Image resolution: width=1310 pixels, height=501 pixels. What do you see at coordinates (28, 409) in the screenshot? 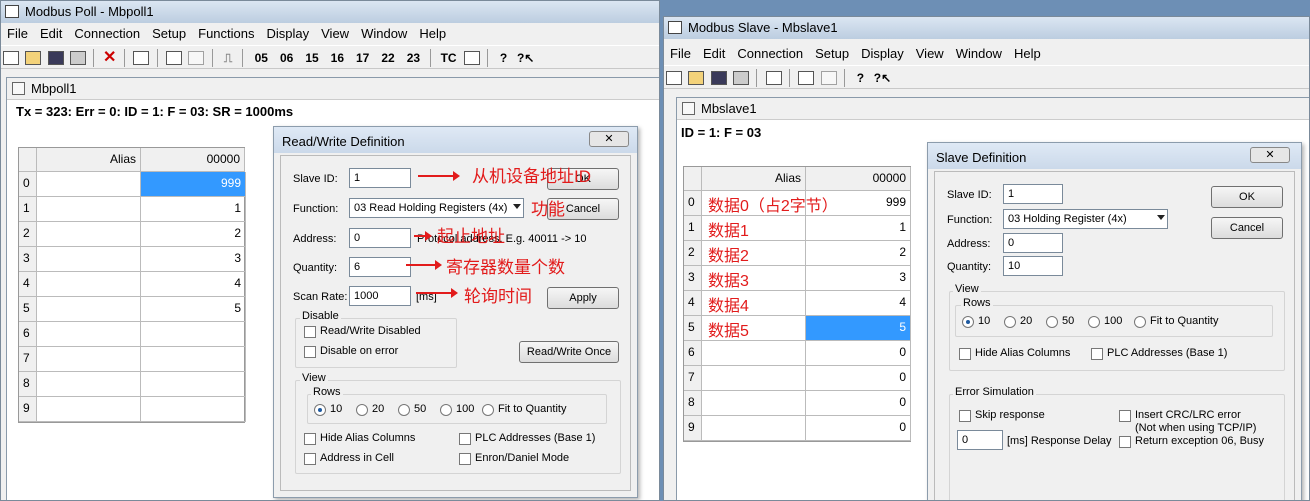
I see `poll-row-header: 9` at bounding box center [28, 409].